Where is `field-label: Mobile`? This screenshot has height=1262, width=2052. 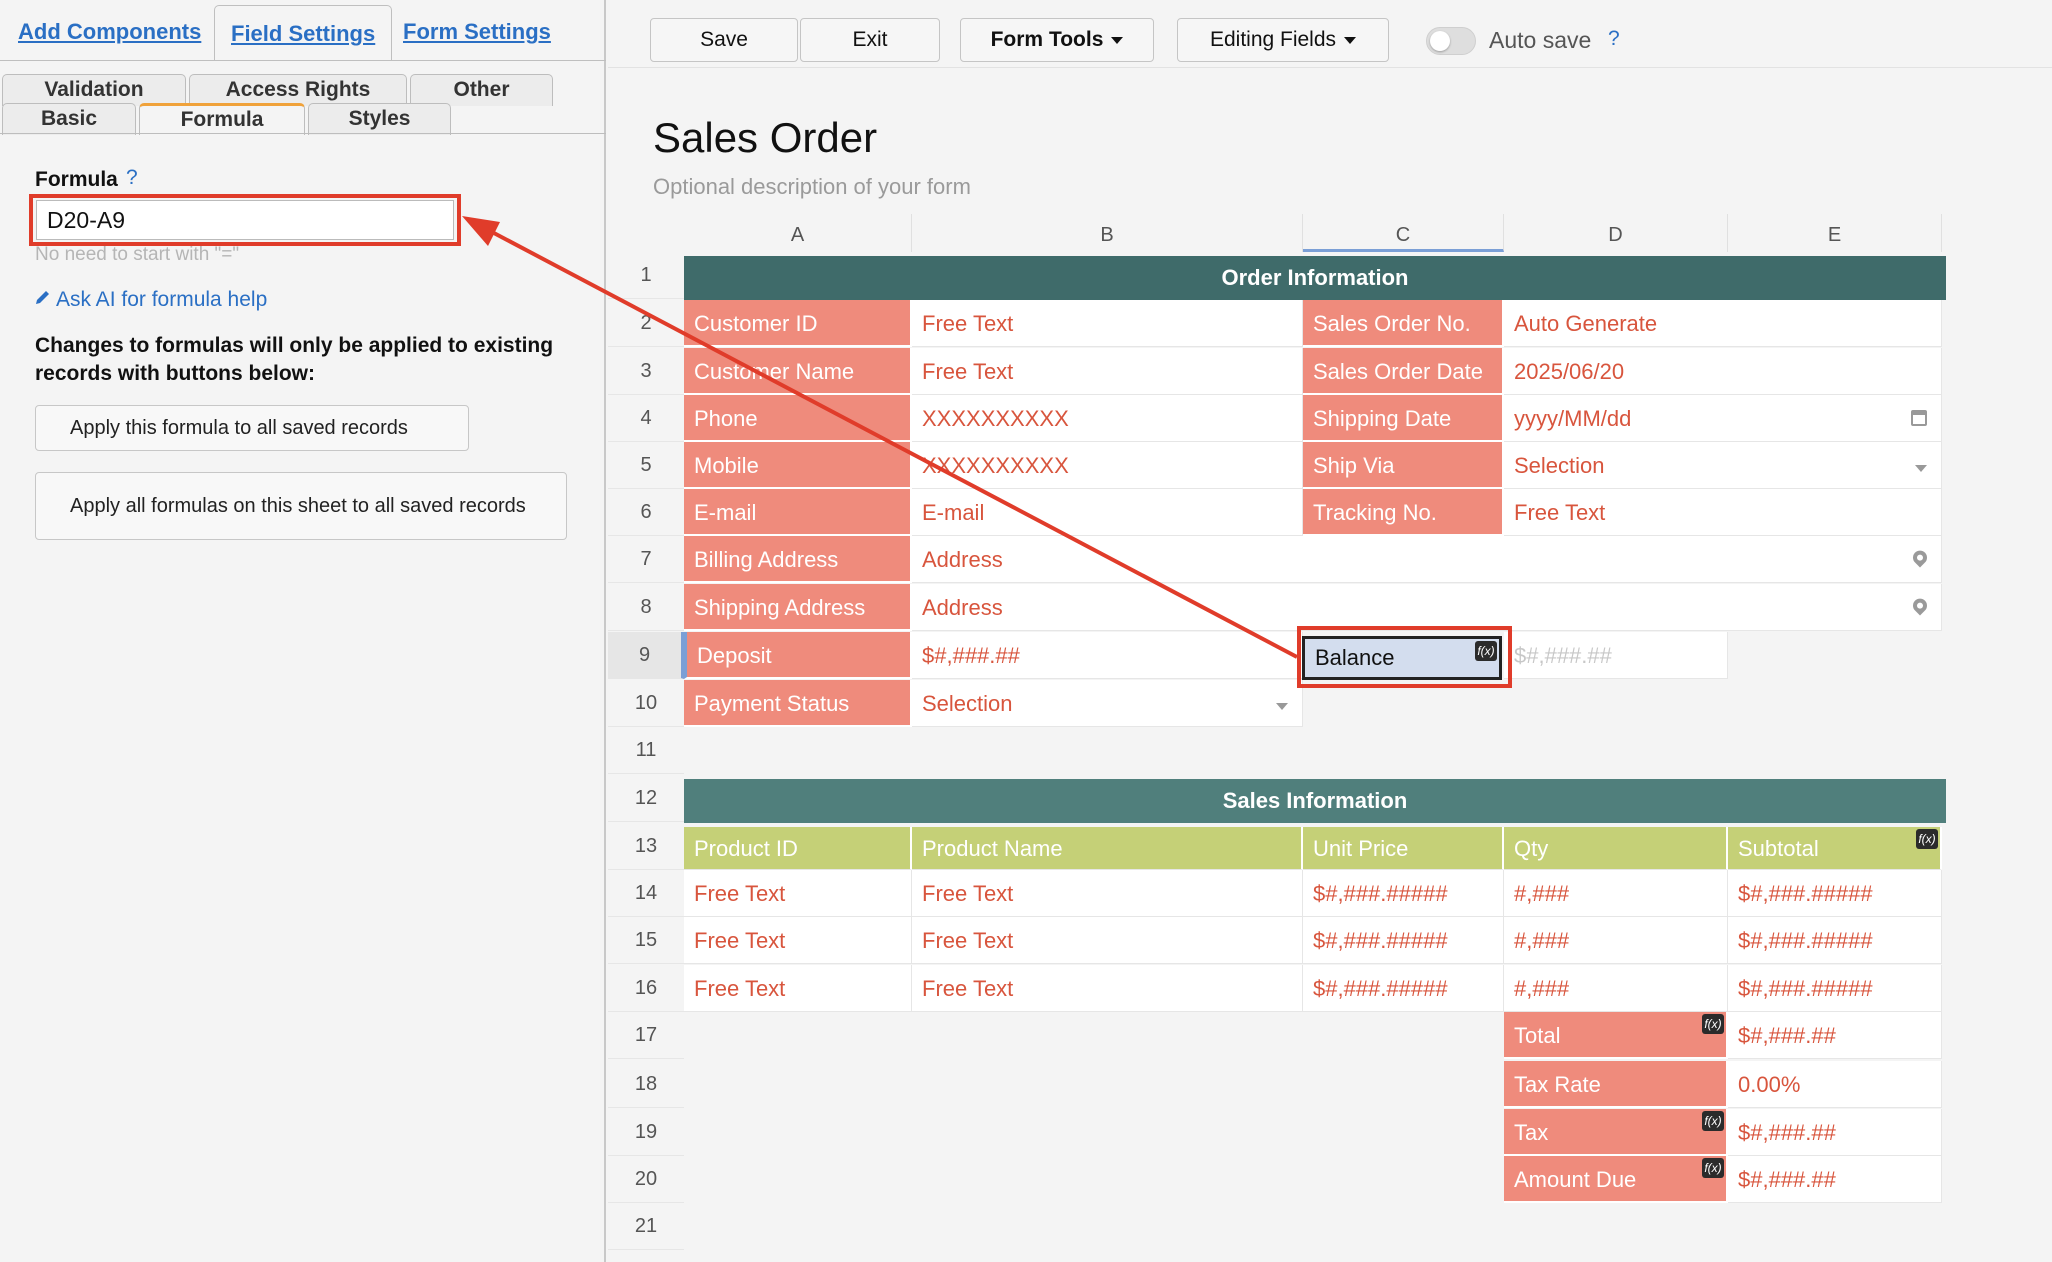
field-label: Mobile is located at coordinates (798, 465).